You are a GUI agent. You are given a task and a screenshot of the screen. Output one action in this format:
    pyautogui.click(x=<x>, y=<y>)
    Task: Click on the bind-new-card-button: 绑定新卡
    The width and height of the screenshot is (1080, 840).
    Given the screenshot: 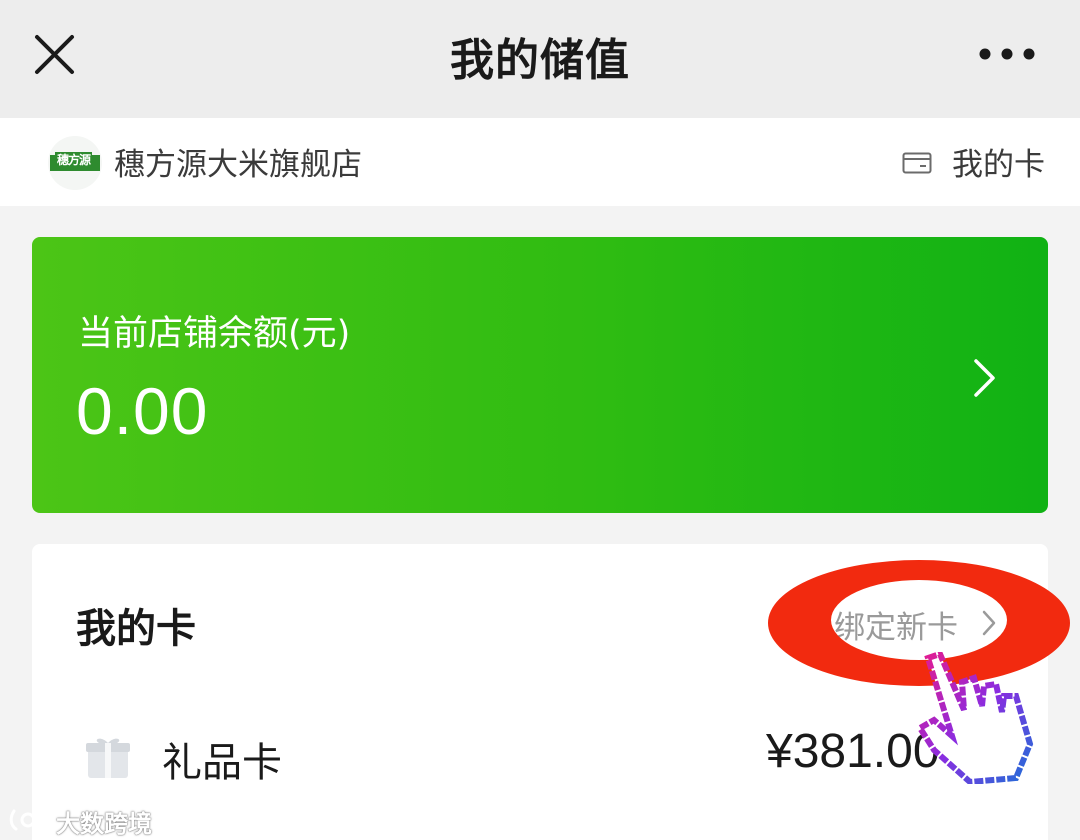 What is the action you would take?
    pyautogui.click(x=915, y=625)
    